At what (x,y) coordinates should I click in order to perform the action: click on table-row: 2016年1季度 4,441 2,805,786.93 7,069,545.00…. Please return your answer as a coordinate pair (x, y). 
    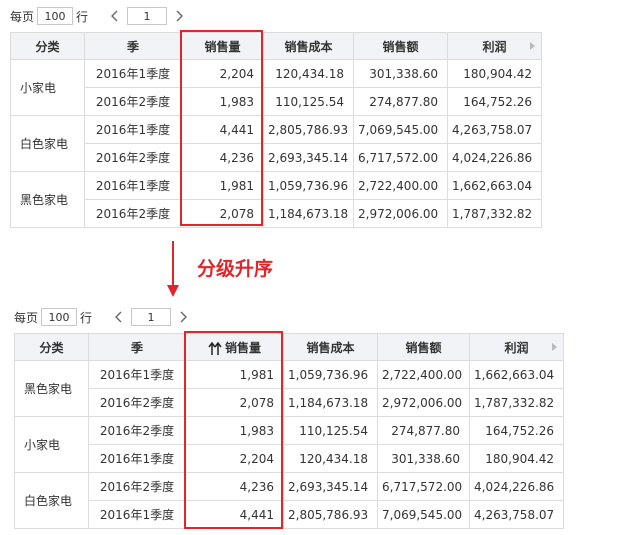
    Looking at the image, I should click on (289, 514).